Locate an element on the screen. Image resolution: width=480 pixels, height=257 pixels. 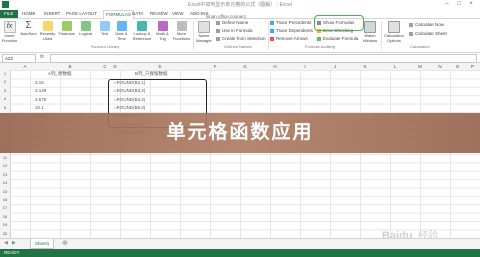
math-trig-button: Math & Trig is located at coordinates (162, 31).